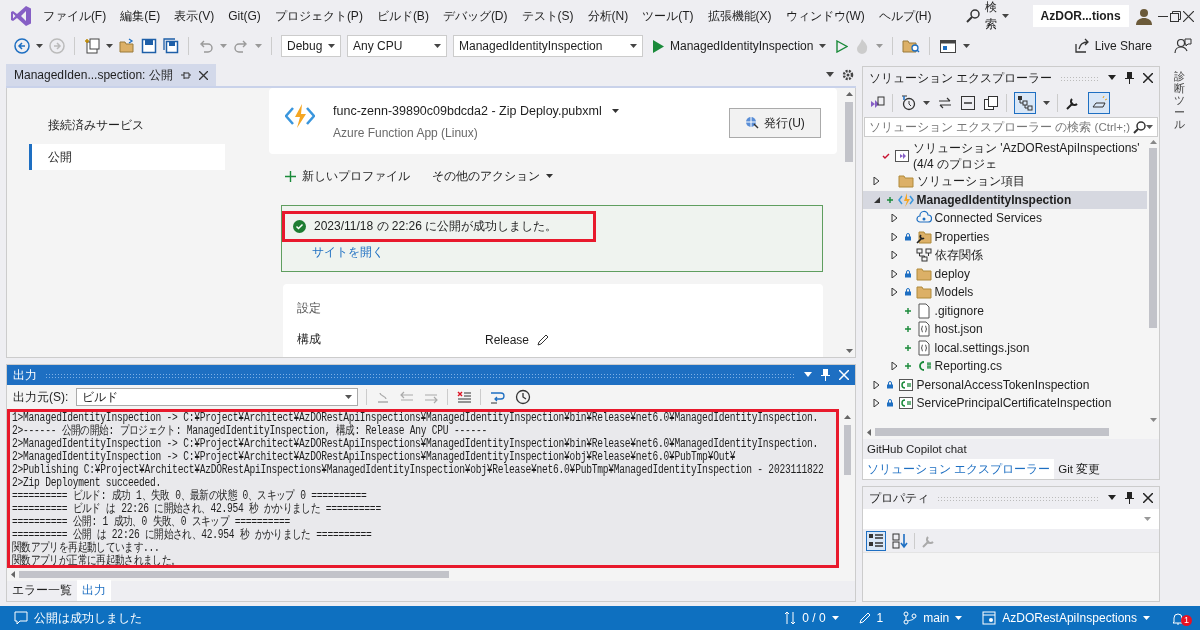  Describe the element at coordinates (1179, 100) in the screenshot. I see `side-tab: 診断ツール` at that location.